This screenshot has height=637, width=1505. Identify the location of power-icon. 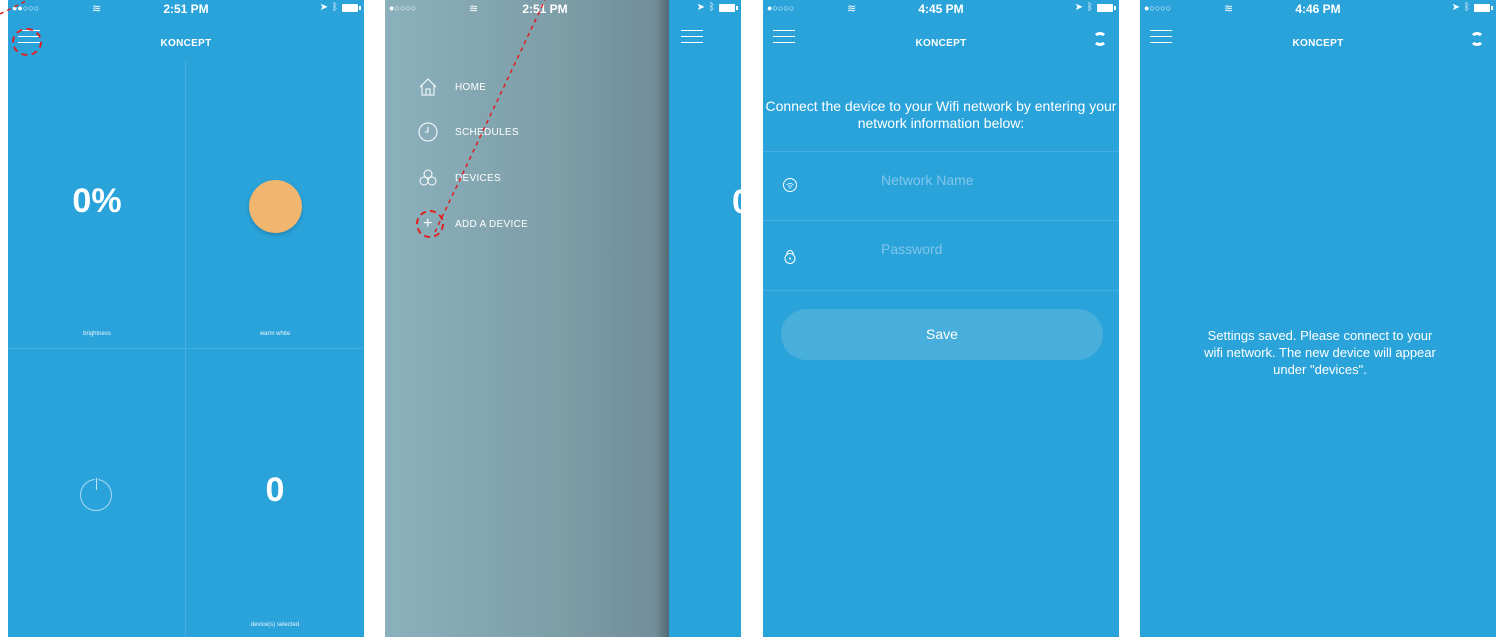
(96, 494).